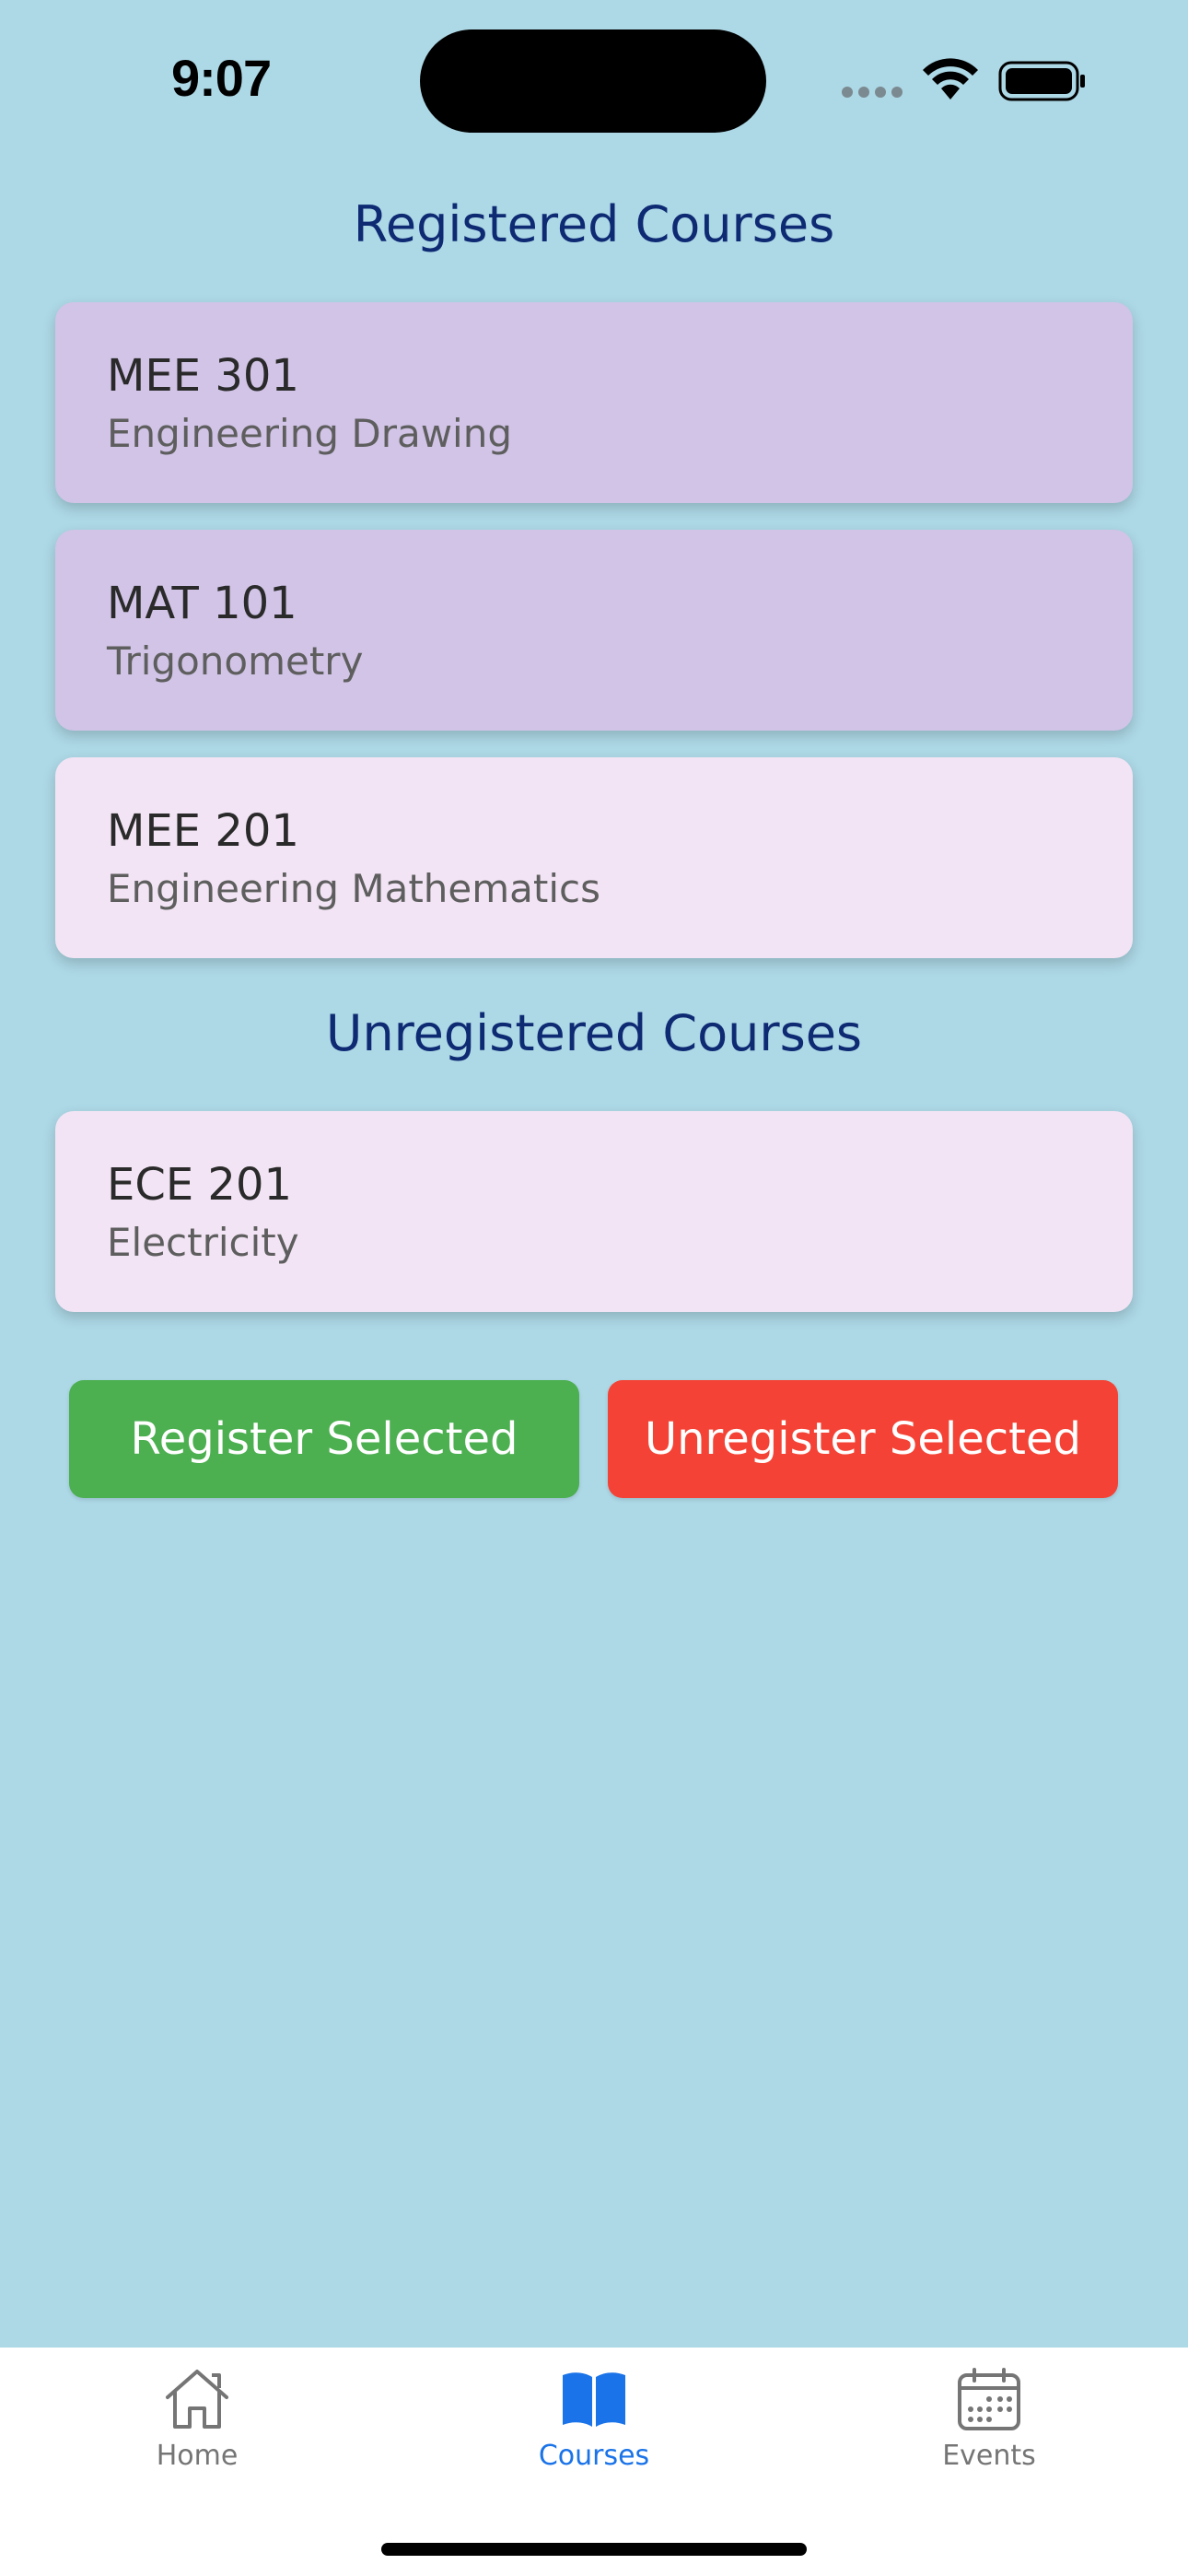 The image size is (1188, 2576). Describe the element at coordinates (235, 661) in the screenshot. I see `course-name: Trigonometry` at that location.